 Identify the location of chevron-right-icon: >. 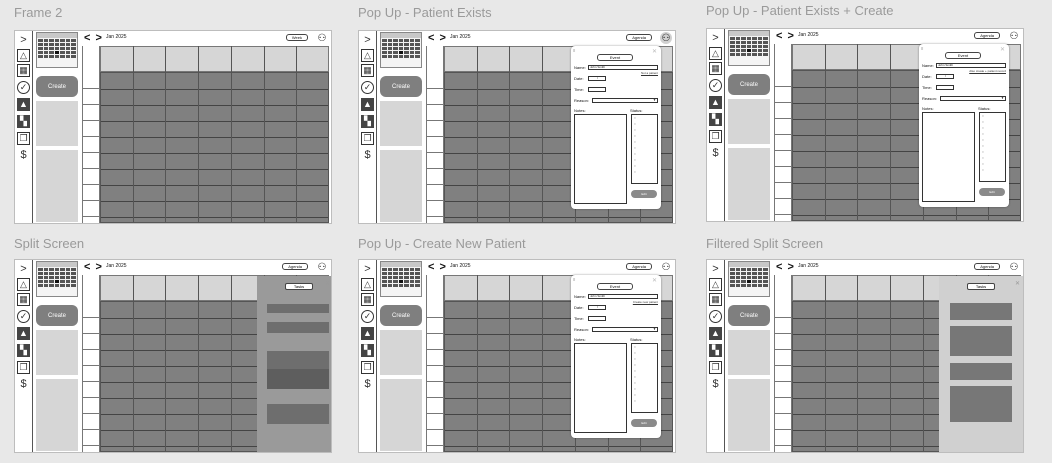
(367, 40).